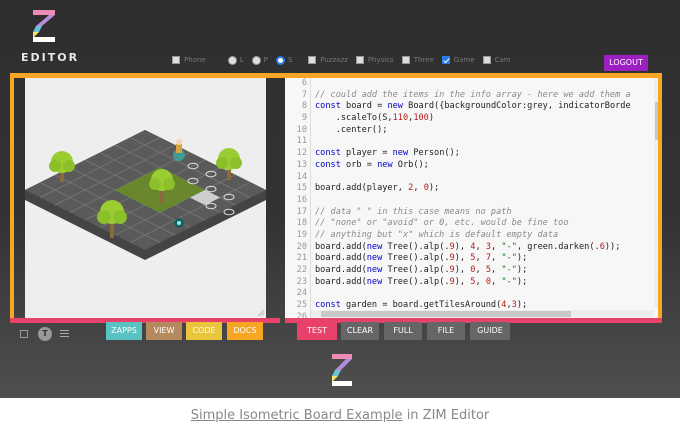 Image resolution: width=680 pixels, height=428 pixels. What do you see at coordinates (301, 176) in the screenshot?
I see `line-number: 14` at bounding box center [301, 176].